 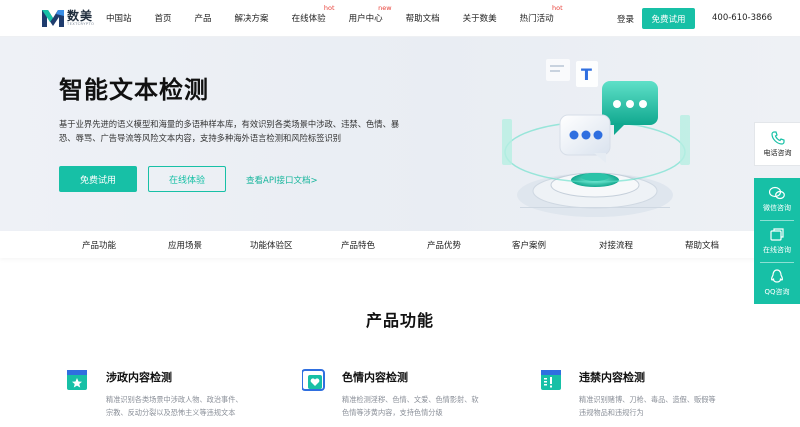 I want to click on logo-subtitle: TEXTCRYPTO, so click(x=81, y=23).